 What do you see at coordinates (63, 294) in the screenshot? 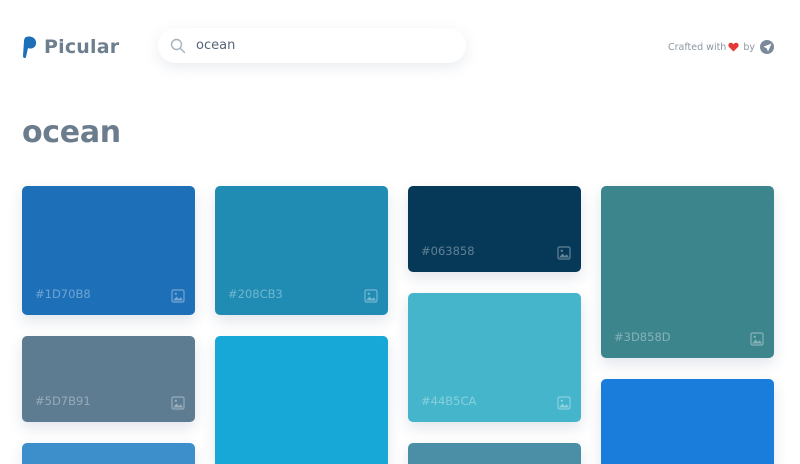
I see `hex-label: #1D70B8` at bounding box center [63, 294].